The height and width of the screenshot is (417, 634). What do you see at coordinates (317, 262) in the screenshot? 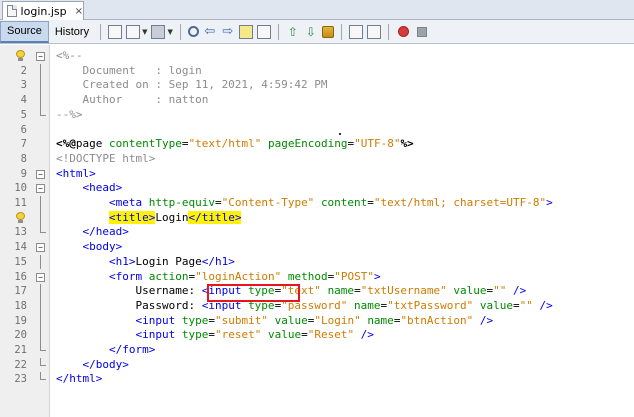
I see `code-line: 15 <h1>Login Page</h1>` at bounding box center [317, 262].